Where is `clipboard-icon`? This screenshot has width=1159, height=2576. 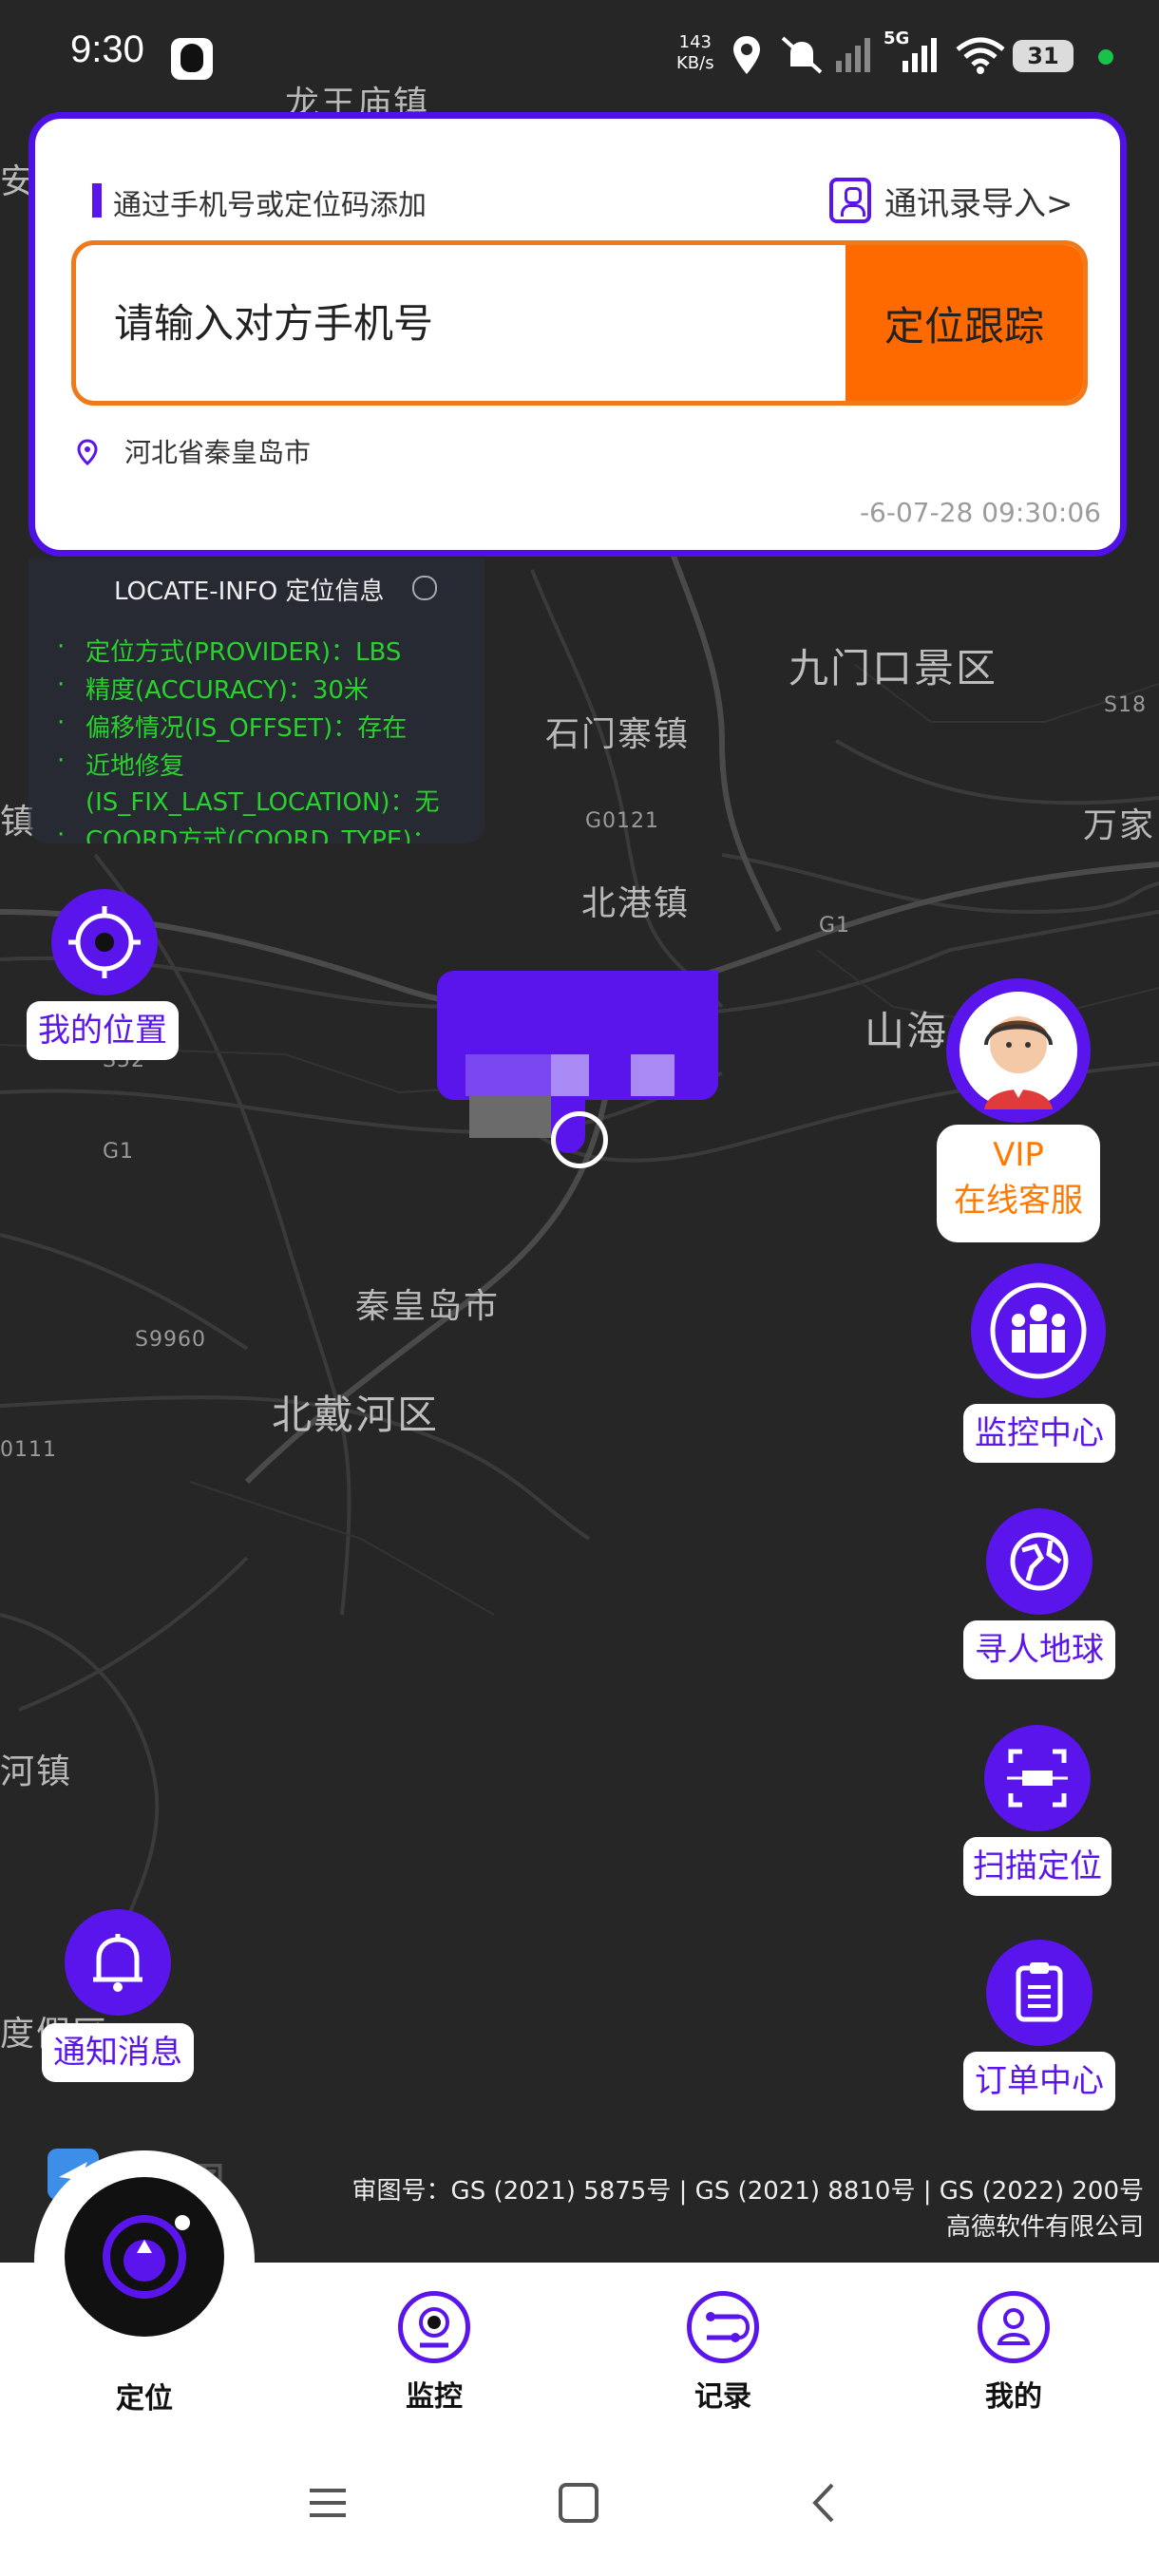
clipboard-icon is located at coordinates (1039, 1992).